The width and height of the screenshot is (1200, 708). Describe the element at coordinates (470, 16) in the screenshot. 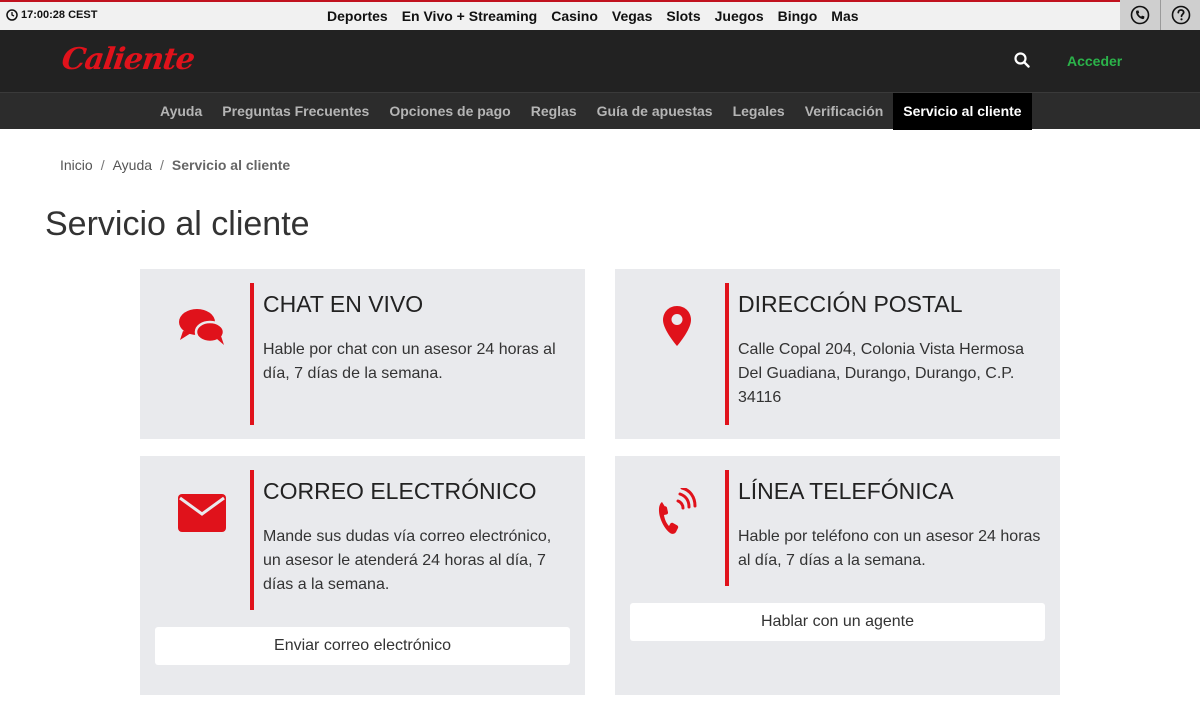

I see `topnav-en-vivo-streaming: En Vivo + Streaming` at that location.